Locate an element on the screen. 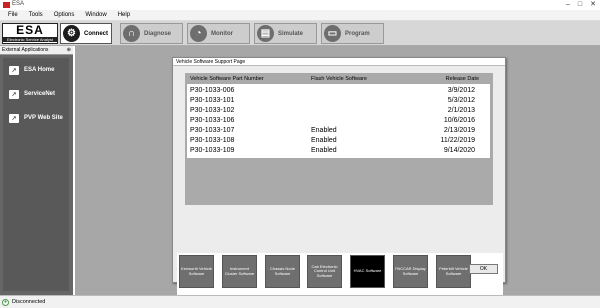  instrument-cluster-software-button: Instrument Cluster Software is located at coordinates (239, 271).